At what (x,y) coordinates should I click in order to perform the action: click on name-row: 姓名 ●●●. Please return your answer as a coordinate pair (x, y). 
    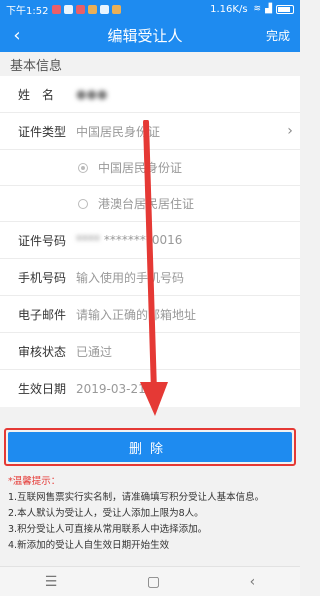
    Looking at the image, I should click on (150, 94).